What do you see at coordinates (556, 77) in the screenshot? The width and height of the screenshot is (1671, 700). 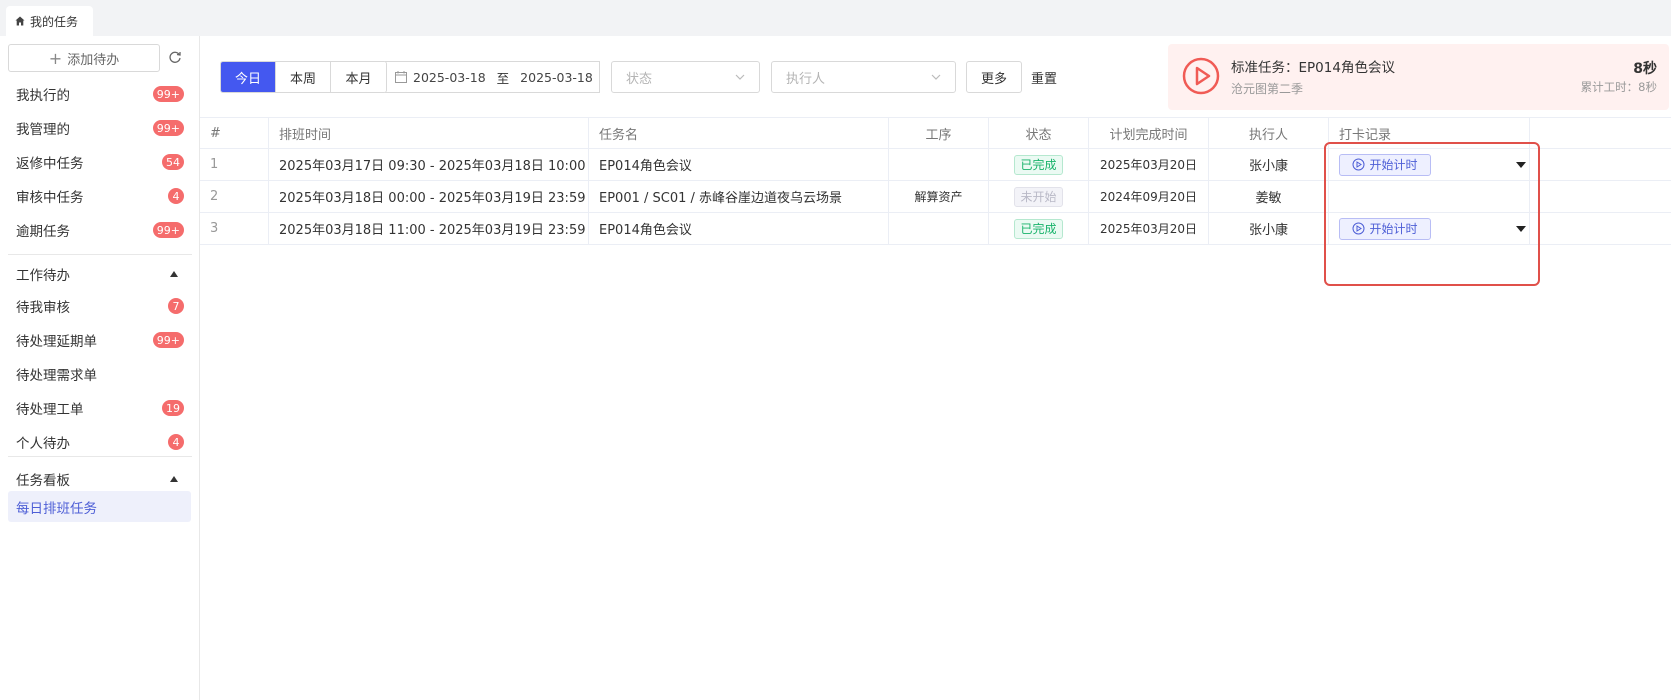 I see `date-end: 2025-03-18` at bounding box center [556, 77].